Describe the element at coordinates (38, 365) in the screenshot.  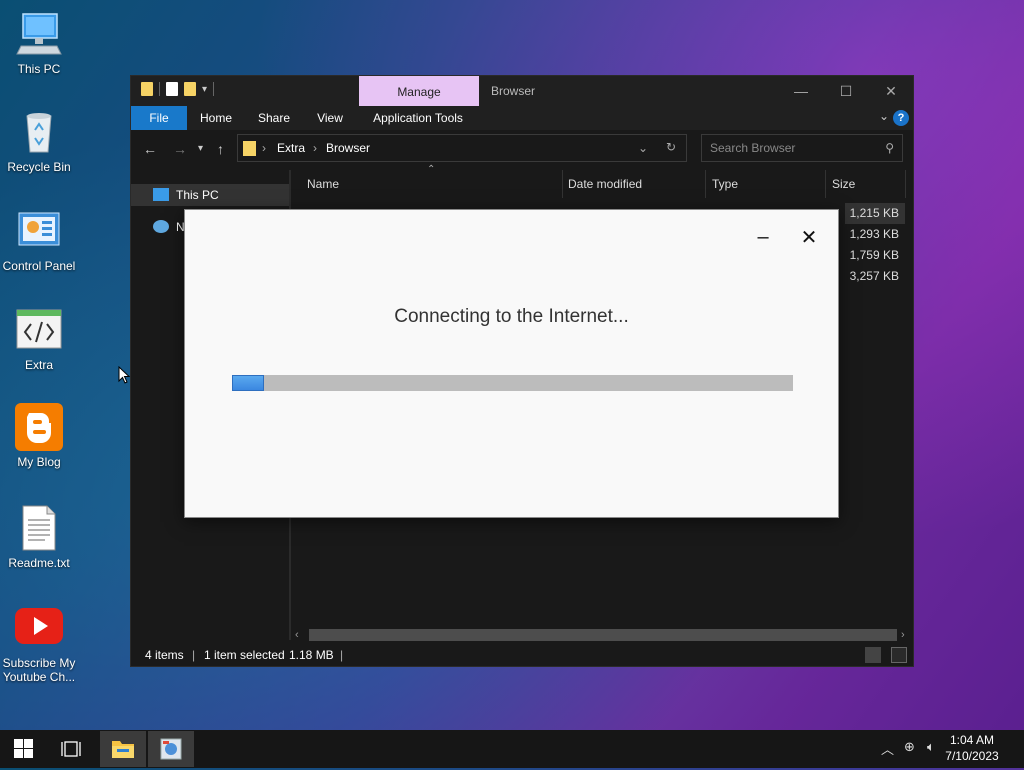
I see `desktop-icon-label: Extra` at that location.